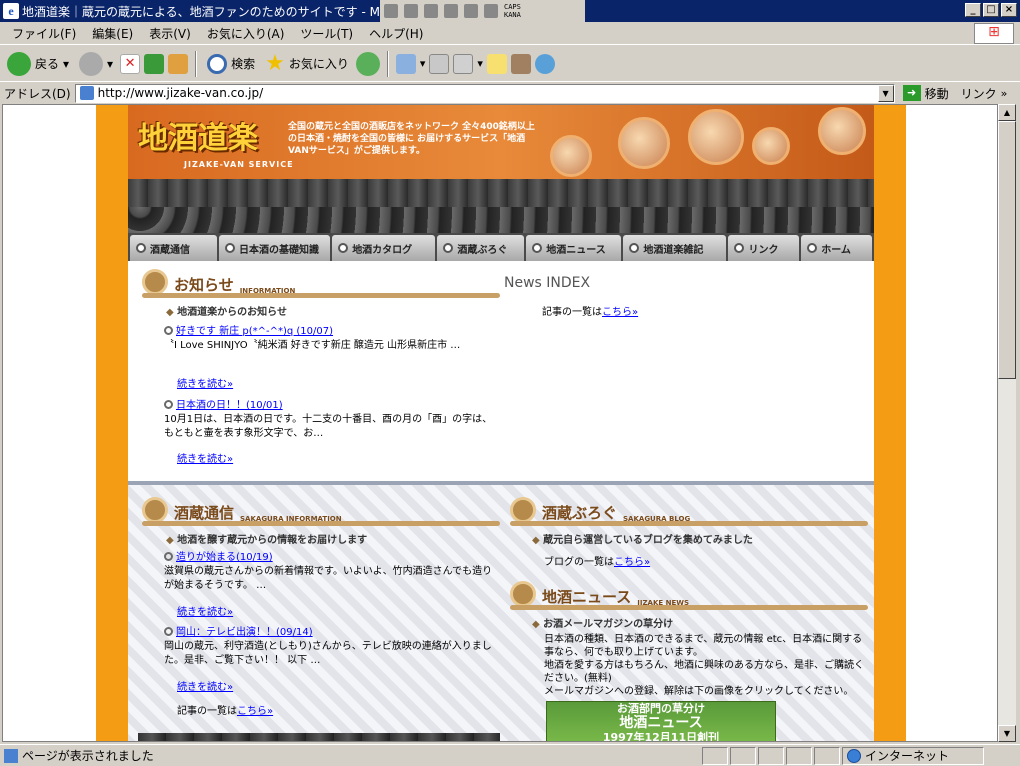 This screenshot has width=1020, height=766. What do you see at coordinates (38, 63) in the screenshot?
I see `back-button: 戻る ▾` at bounding box center [38, 63].